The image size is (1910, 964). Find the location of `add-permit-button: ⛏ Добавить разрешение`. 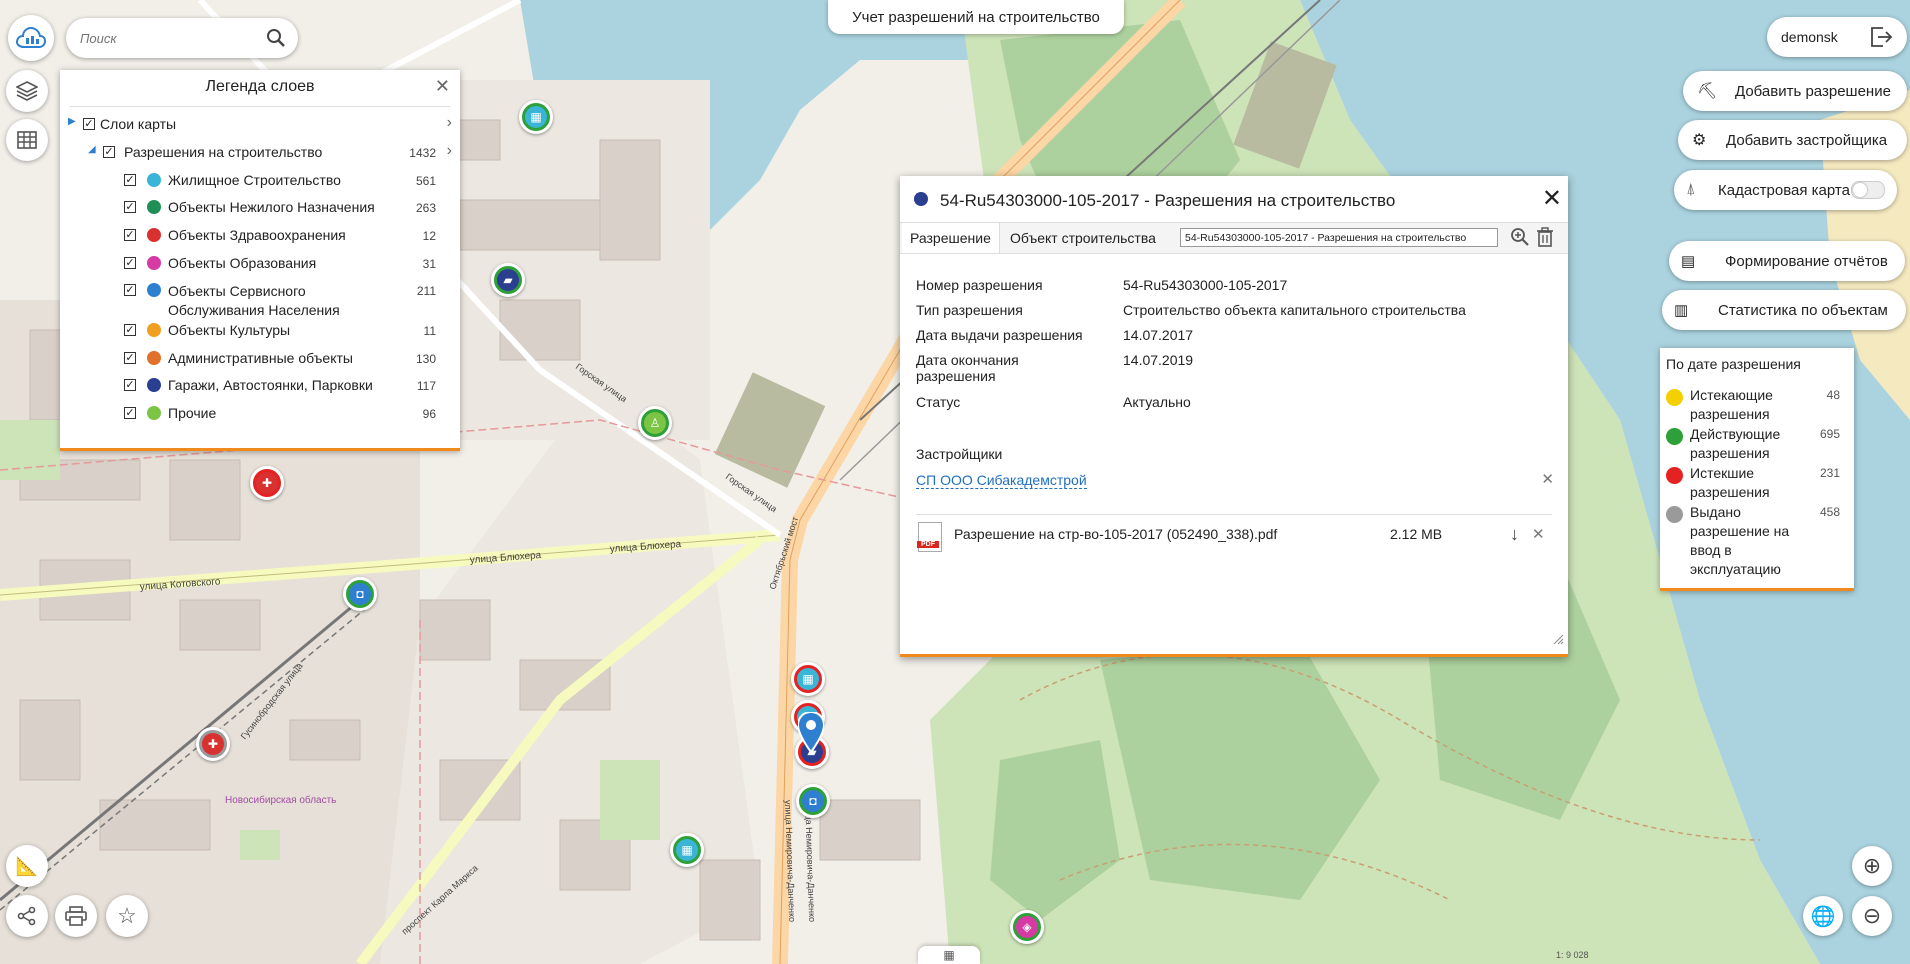

add-permit-button: ⛏ Добавить разрешение is located at coordinates (1795, 91).